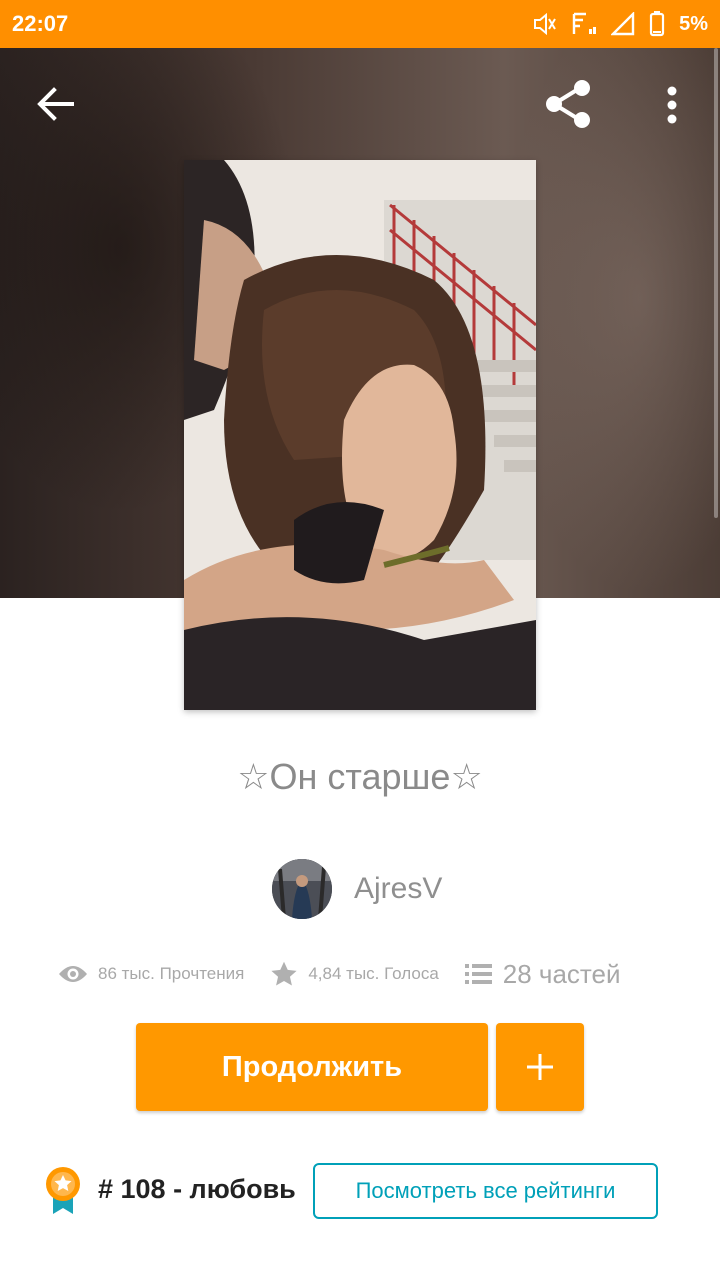 This screenshot has width=720, height=1280. I want to click on signal-icon, so click(584, 24).